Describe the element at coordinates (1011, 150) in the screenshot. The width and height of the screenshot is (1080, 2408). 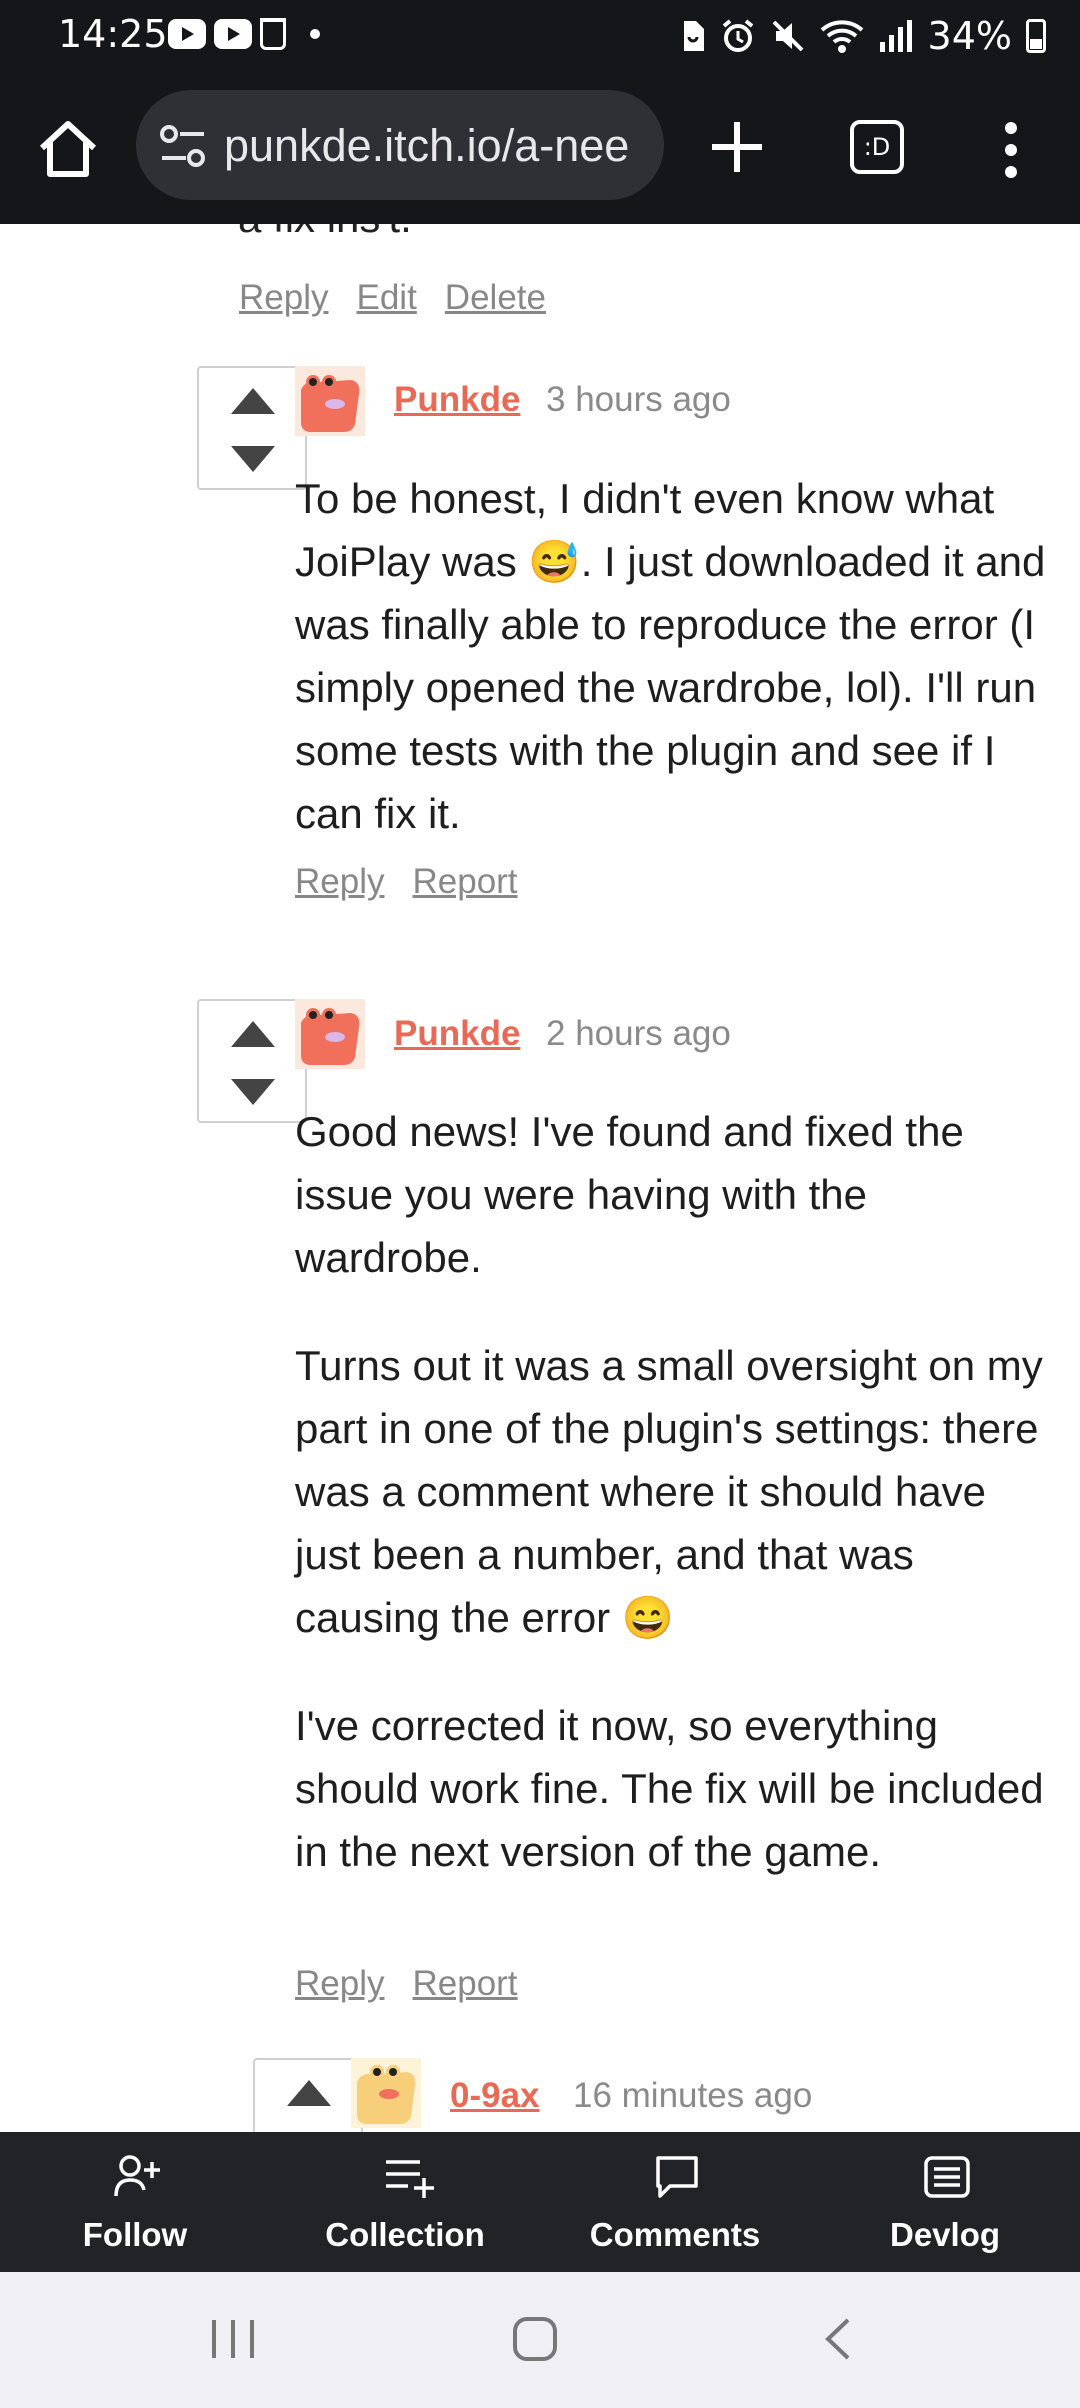
I see `more-icon` at that location.